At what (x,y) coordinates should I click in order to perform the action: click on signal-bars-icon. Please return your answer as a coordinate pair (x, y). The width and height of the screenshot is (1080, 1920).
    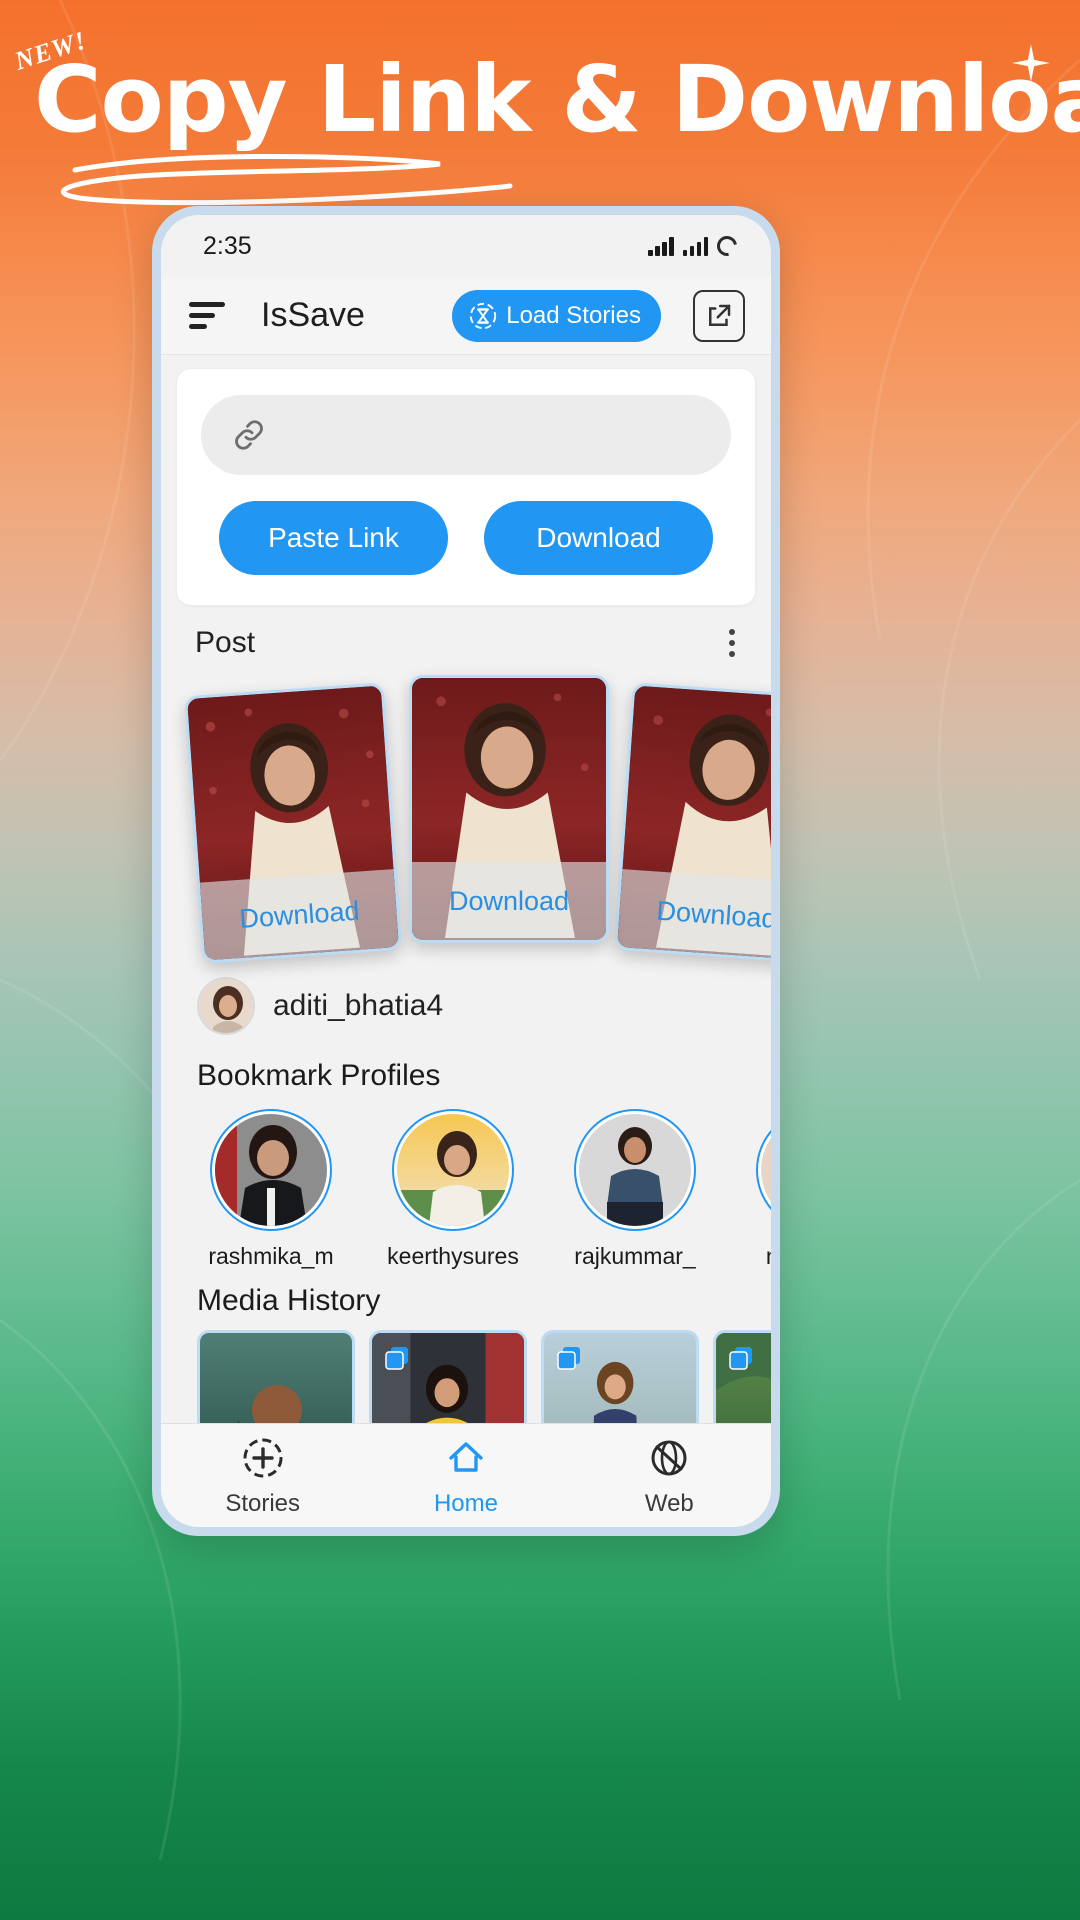
    Looking at the image, I should click on (661, 246).